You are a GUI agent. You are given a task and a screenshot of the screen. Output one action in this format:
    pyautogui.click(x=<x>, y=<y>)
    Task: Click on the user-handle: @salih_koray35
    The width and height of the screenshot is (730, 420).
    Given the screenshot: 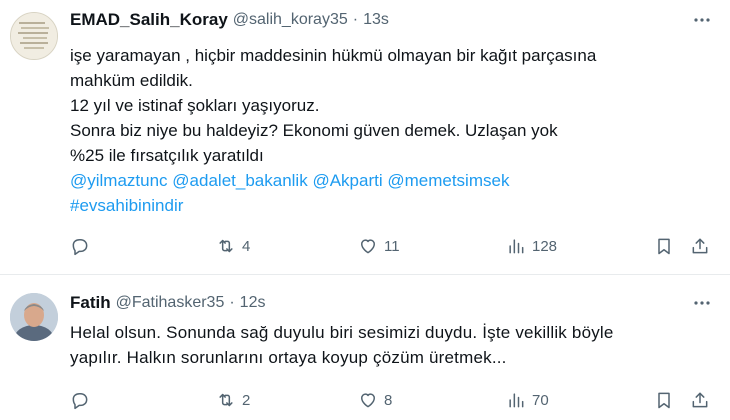 What is the action you would take?
    pyautogui.click(x=290, y=20)
    